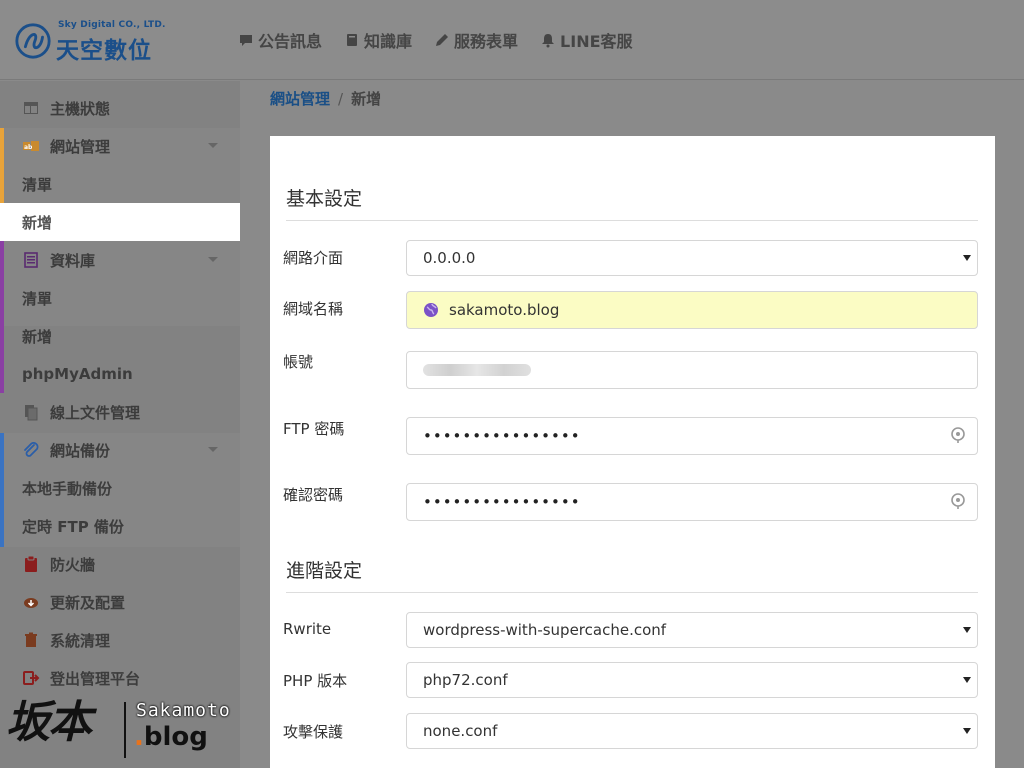 The width and height of the screenshot is (1024, 768). What do you see at coordinates (692, 630) in the screenshot?
I see `rewrite-select: wordpress-with-supercache.conf` at bounding box center [692, 630].